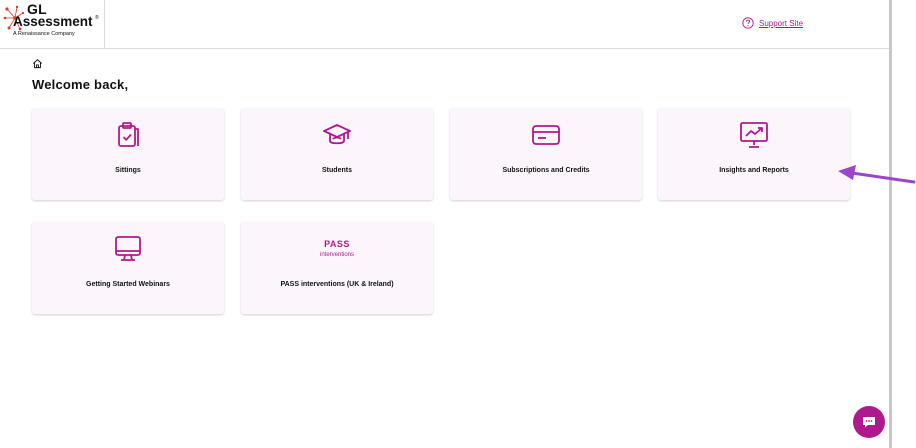  I want to click on help-circle-icon, so click(748, 23).